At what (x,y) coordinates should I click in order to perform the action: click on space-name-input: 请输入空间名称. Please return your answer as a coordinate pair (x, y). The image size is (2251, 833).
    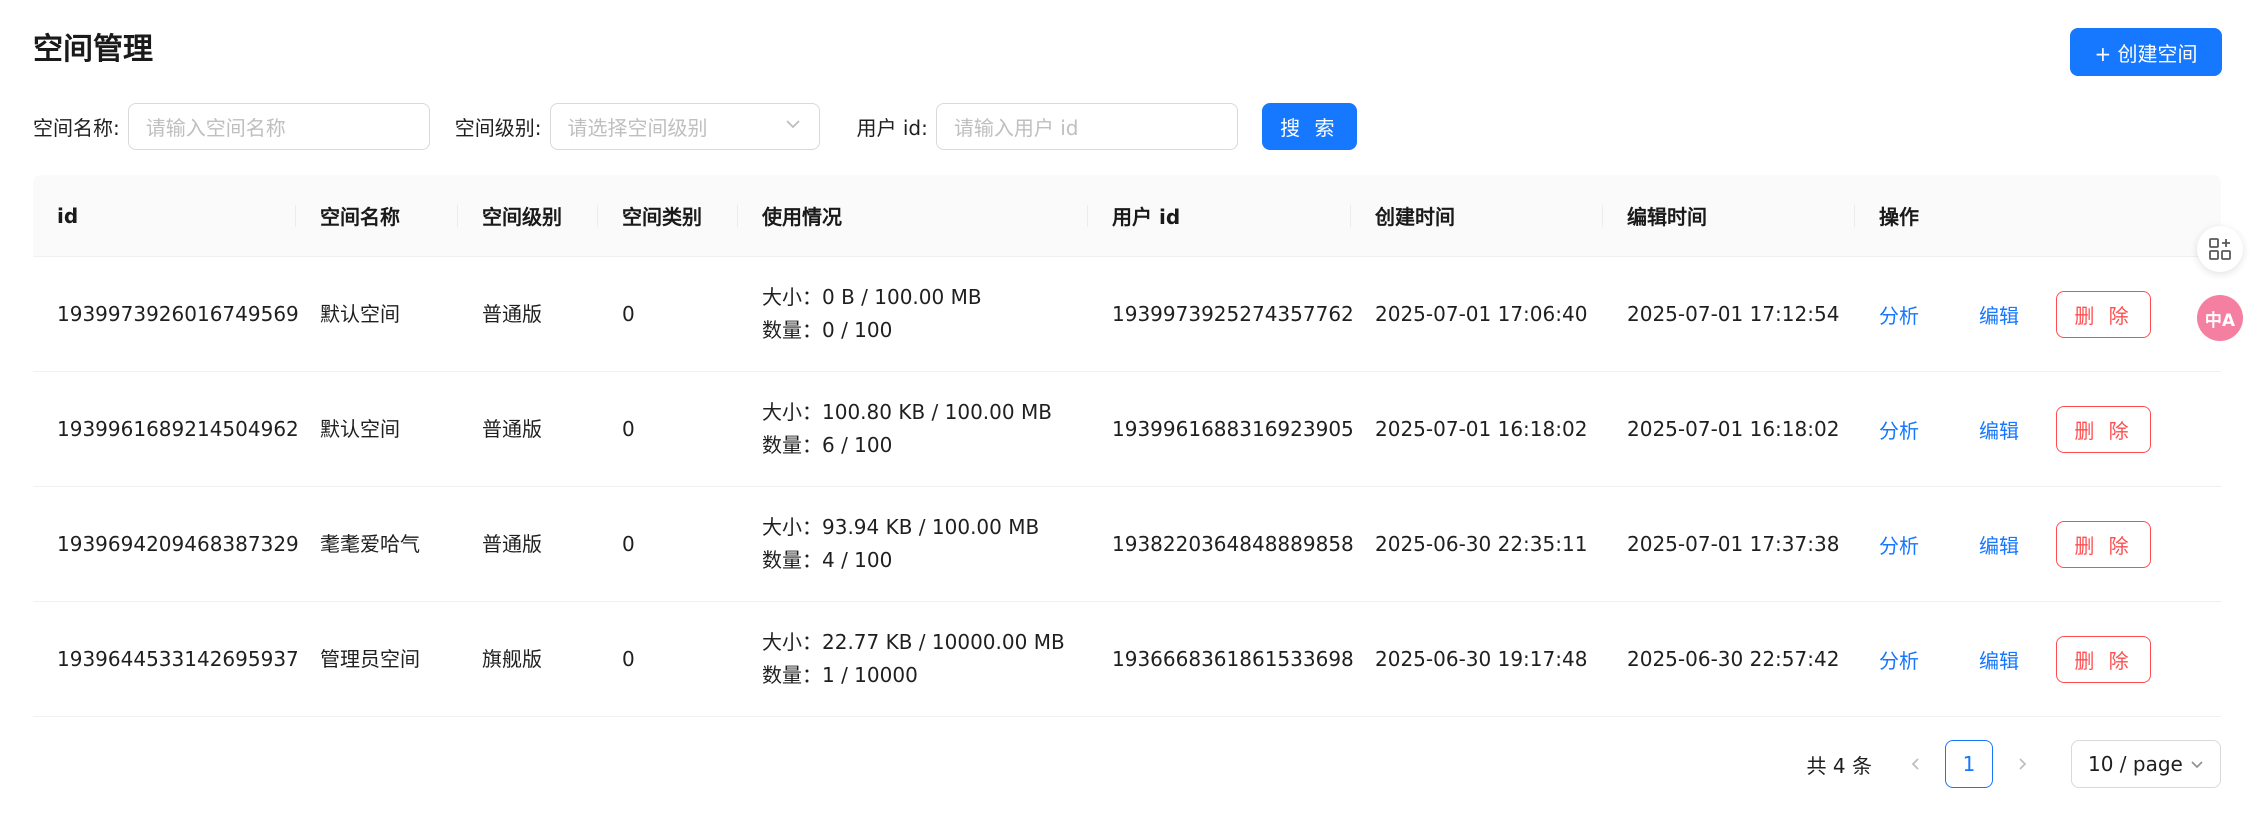
    Looking at the image, I should click on (278, 126).